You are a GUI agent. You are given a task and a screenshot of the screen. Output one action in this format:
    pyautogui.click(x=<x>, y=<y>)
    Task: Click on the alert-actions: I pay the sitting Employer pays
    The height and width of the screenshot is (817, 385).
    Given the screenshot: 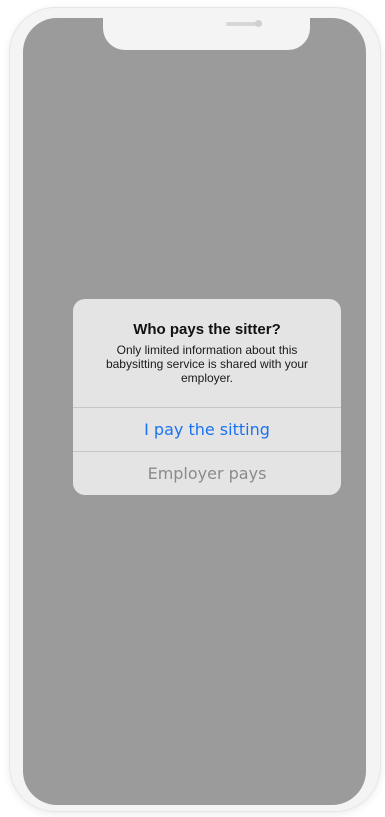 What is the action you would take?
    pyautogui.click(x=207, y=451)
    